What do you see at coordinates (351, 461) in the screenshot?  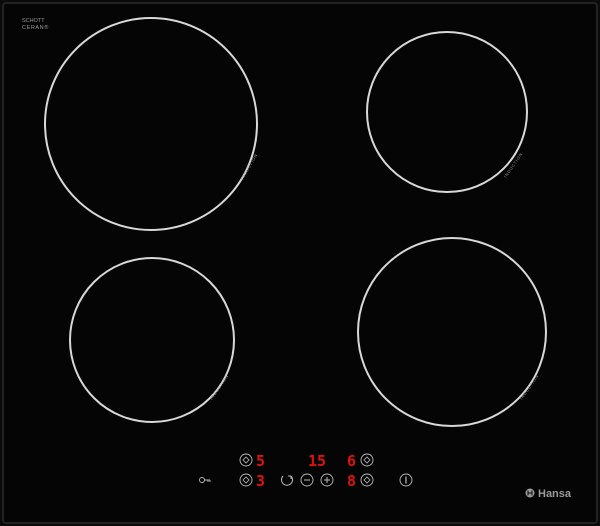 I see `display-top-right: 6` at bounding box center [351, 461].